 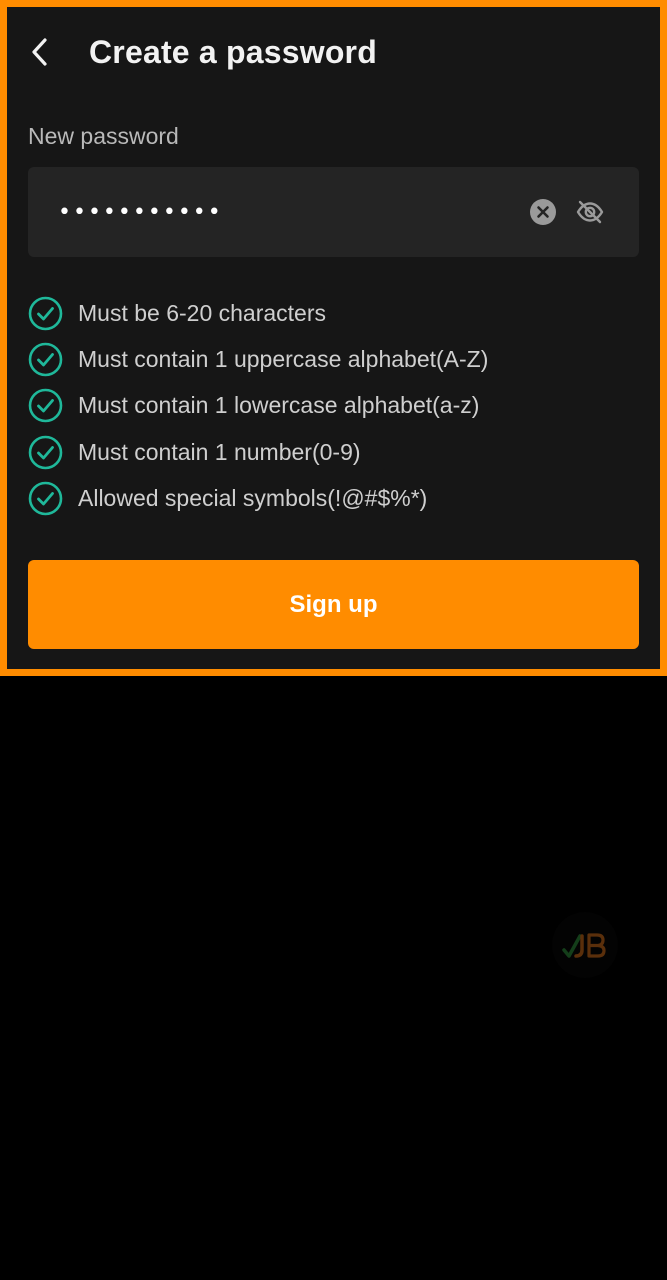 What do you see at coordinates (202, 312) in the screenshot?
I see `rule-text: Must be 6-20 characters` at bounding box center [202, 312].